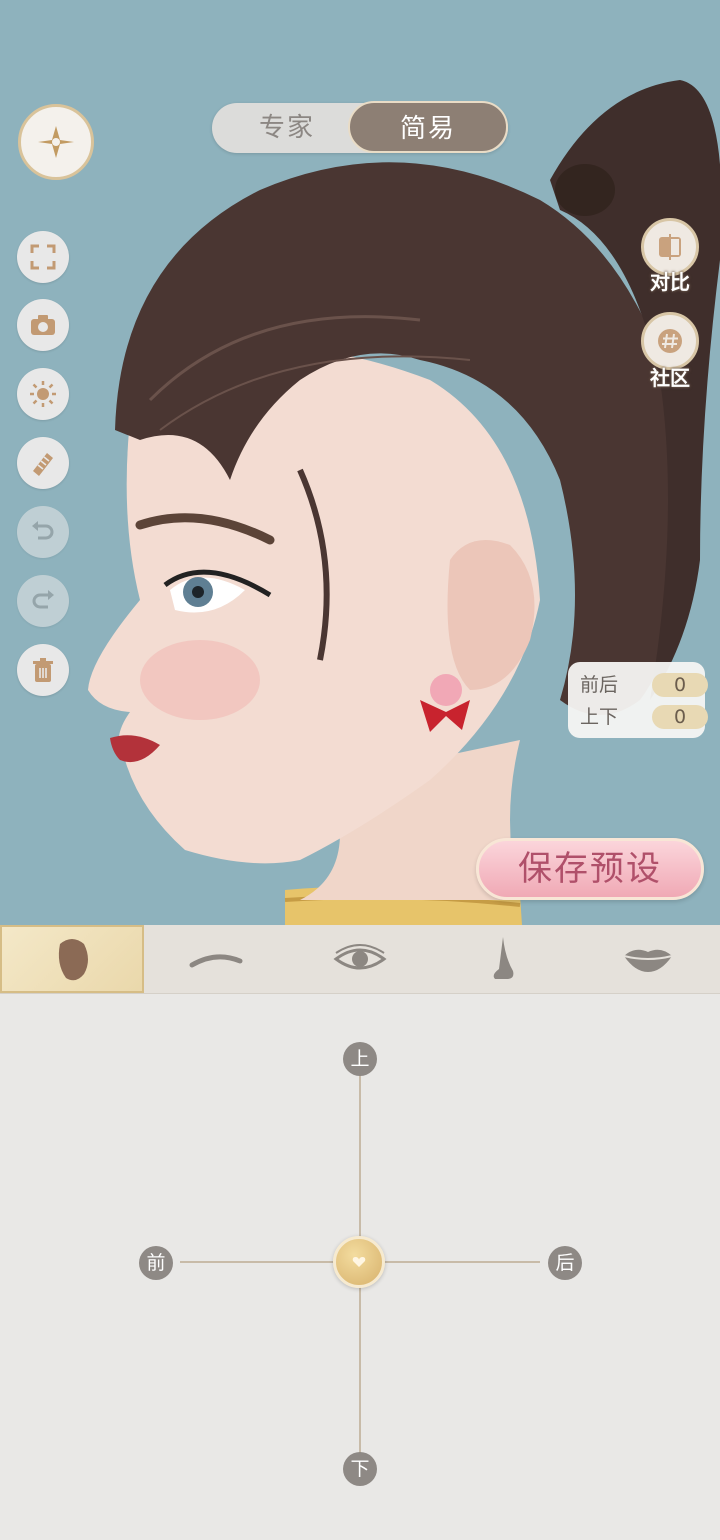  I want to click on delete-button, so click(43, 670).